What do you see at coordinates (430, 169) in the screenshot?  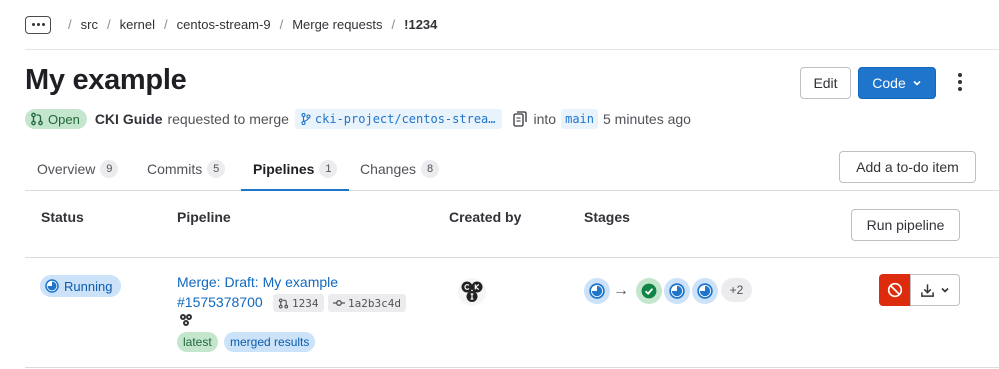 I see `tab-count: 8` at bounding box center [430, 169].